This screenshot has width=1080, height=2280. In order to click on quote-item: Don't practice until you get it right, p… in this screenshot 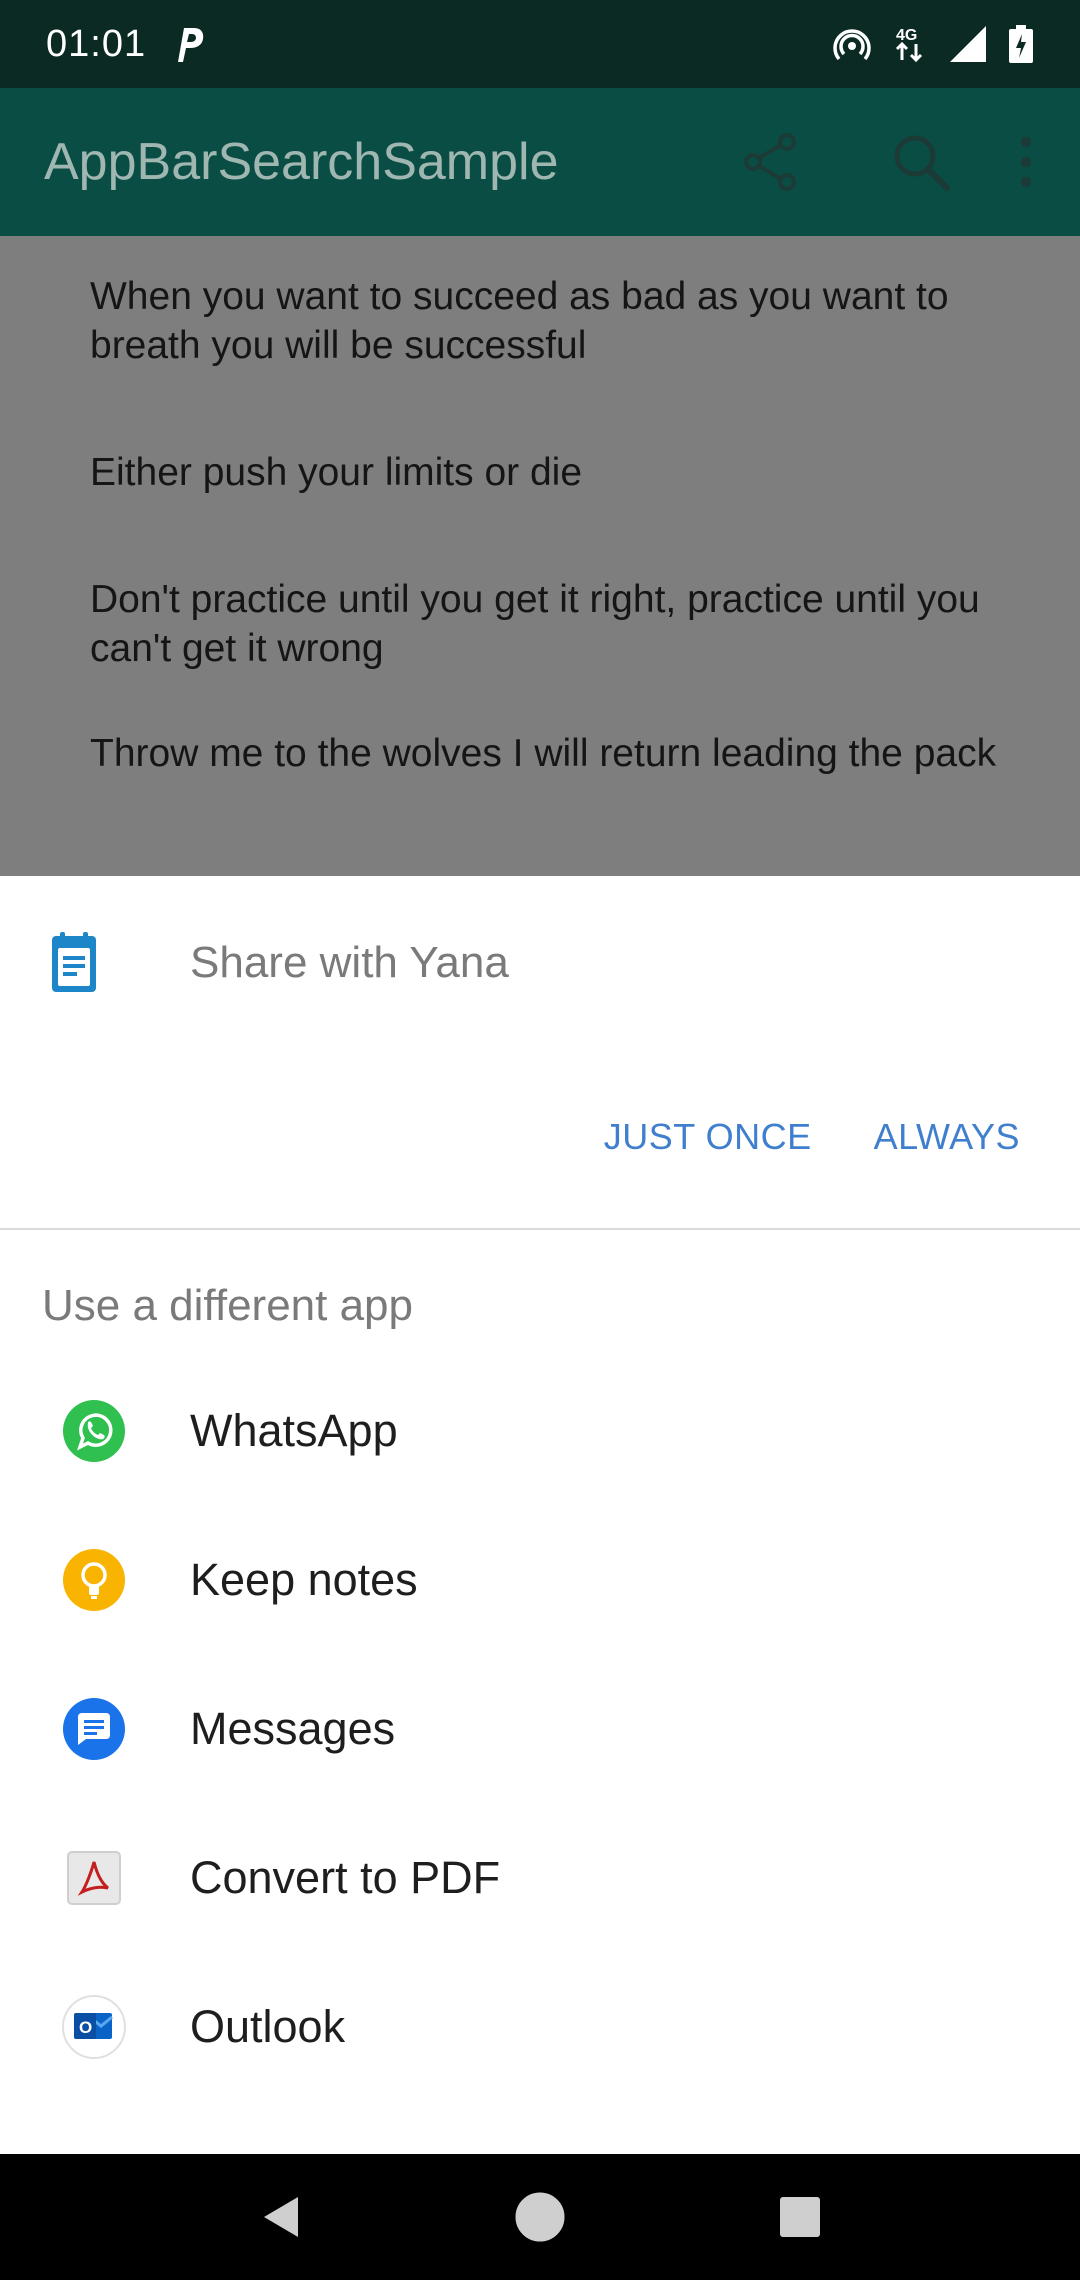, I will do `click(535, 624)`.